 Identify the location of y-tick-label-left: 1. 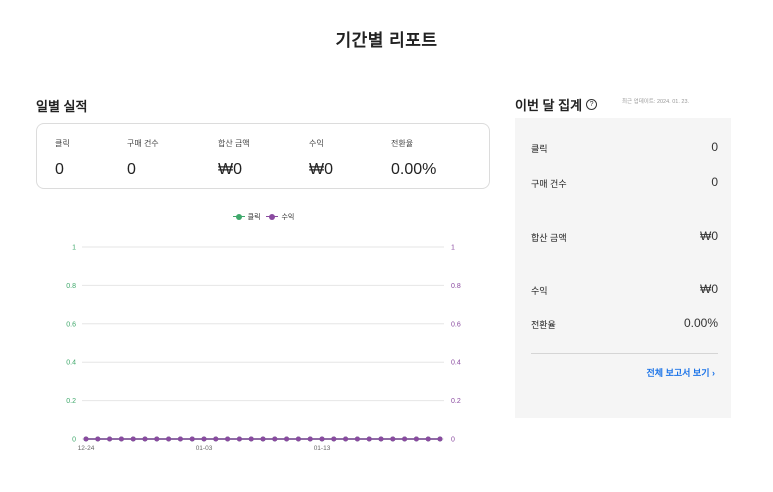
(74, 248).